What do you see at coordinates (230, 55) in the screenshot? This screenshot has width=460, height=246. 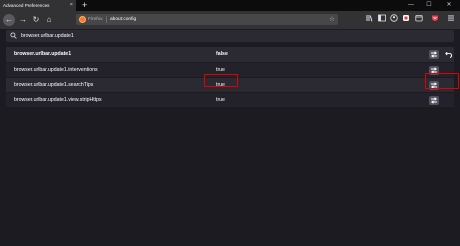 I see `table-row: browser.urlbar.update1 false` at bounding box center [230, 55].